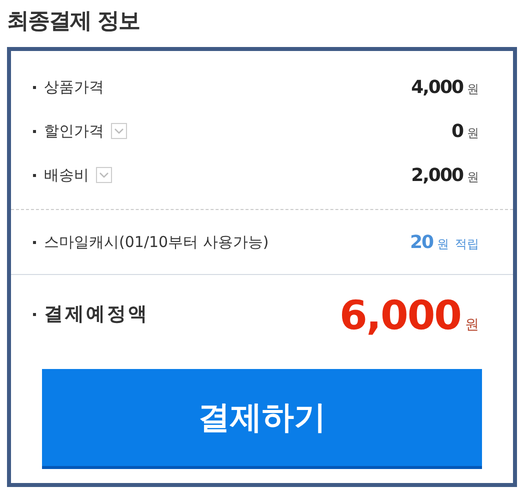 This screenshot has height=503, width=523. What do you see at coordinates (400, 316) in the screenshot?
I see `total-amount: 6,000` at bounding box center [400, 316].